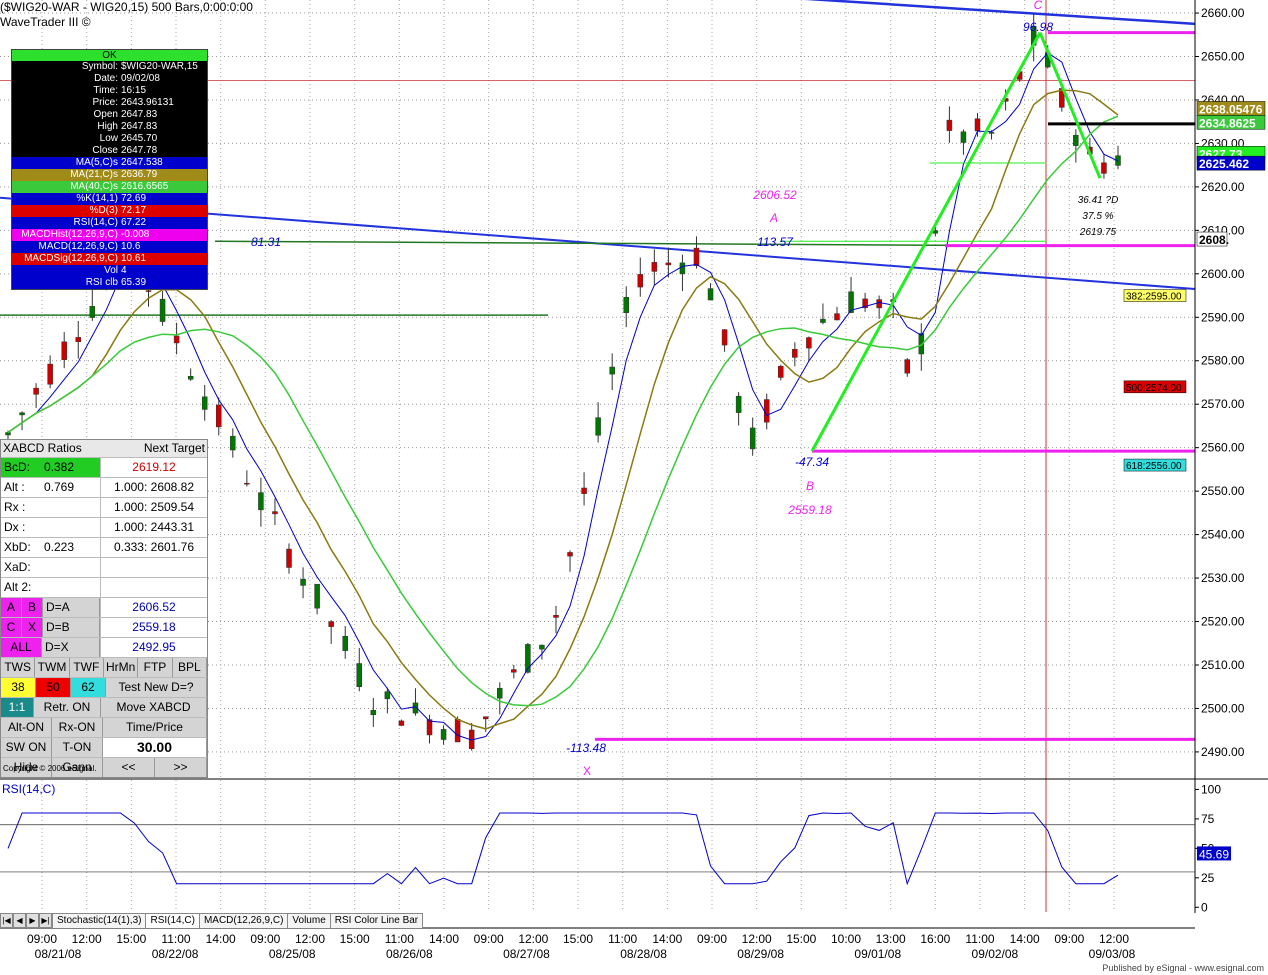 The width and height of the screenshot is (1268, 975). What do you see at coordinates (812, 462) in the screenshot?
I see `b-osc-label: -47.34` at bounding box center [812, 462].